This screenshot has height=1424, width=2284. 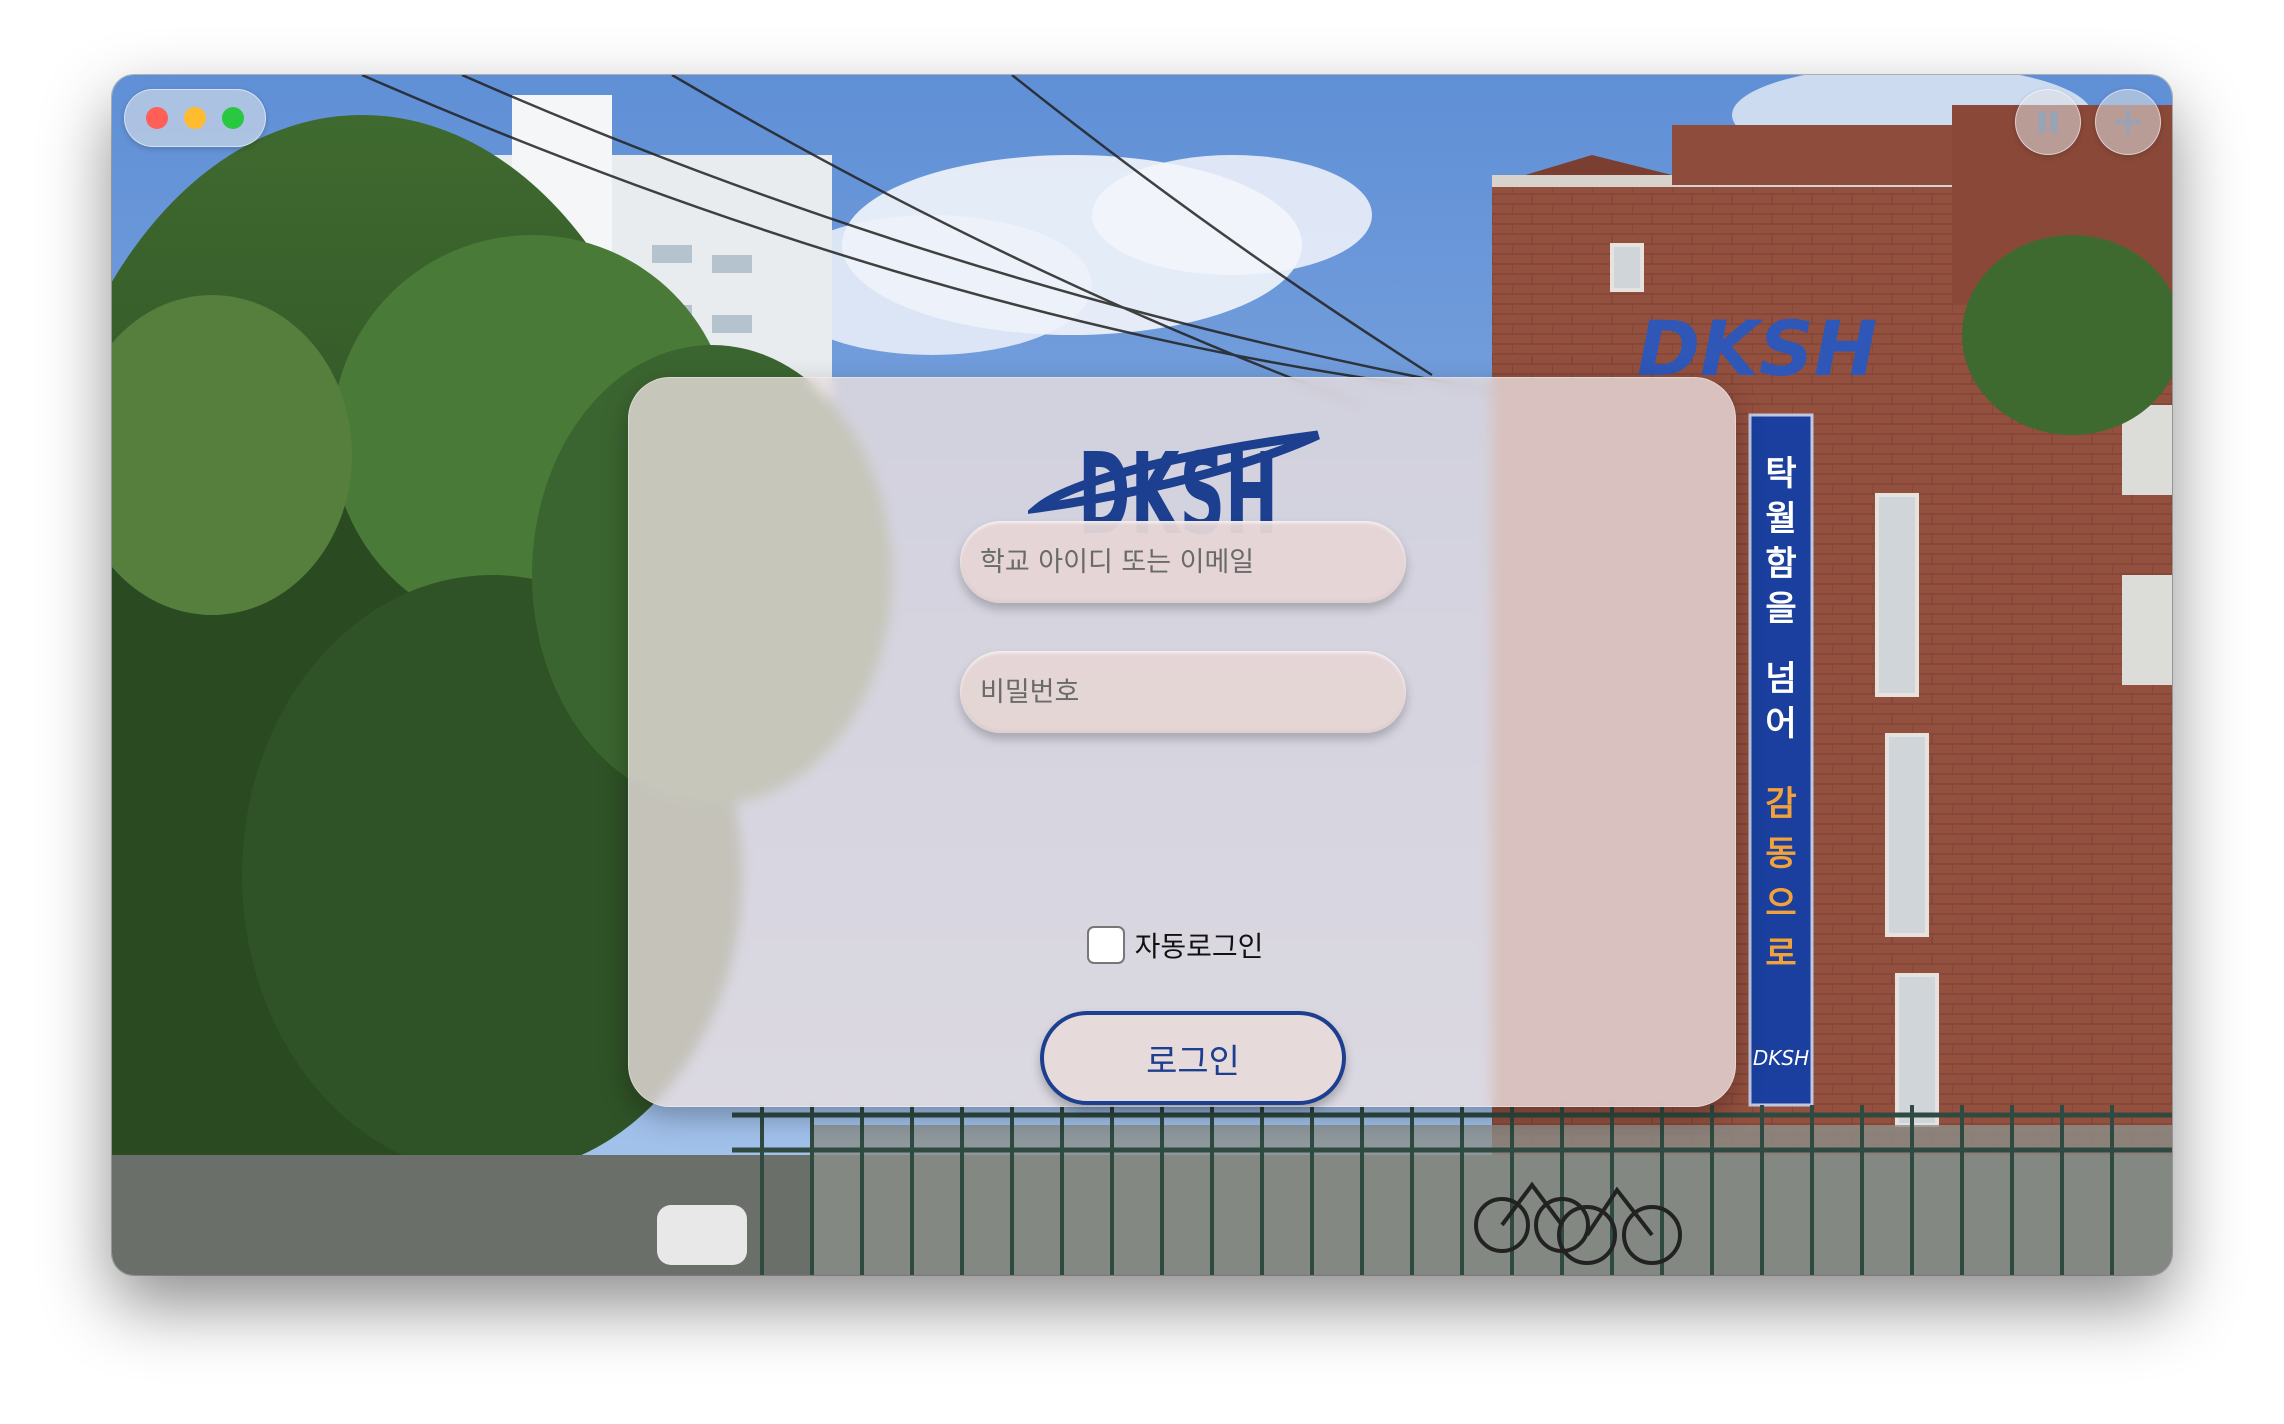 I want to click on id-input, so click(x=1183, y=562).